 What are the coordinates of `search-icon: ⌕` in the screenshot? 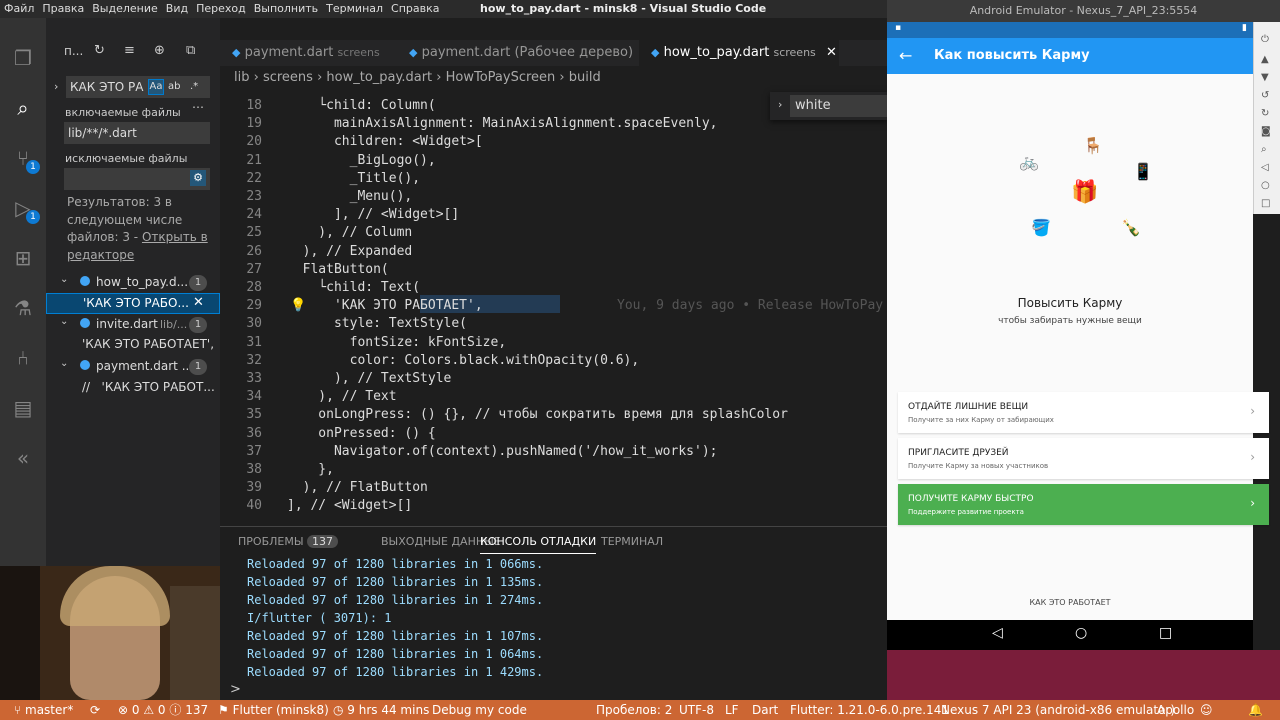 It's located at (23, 108).